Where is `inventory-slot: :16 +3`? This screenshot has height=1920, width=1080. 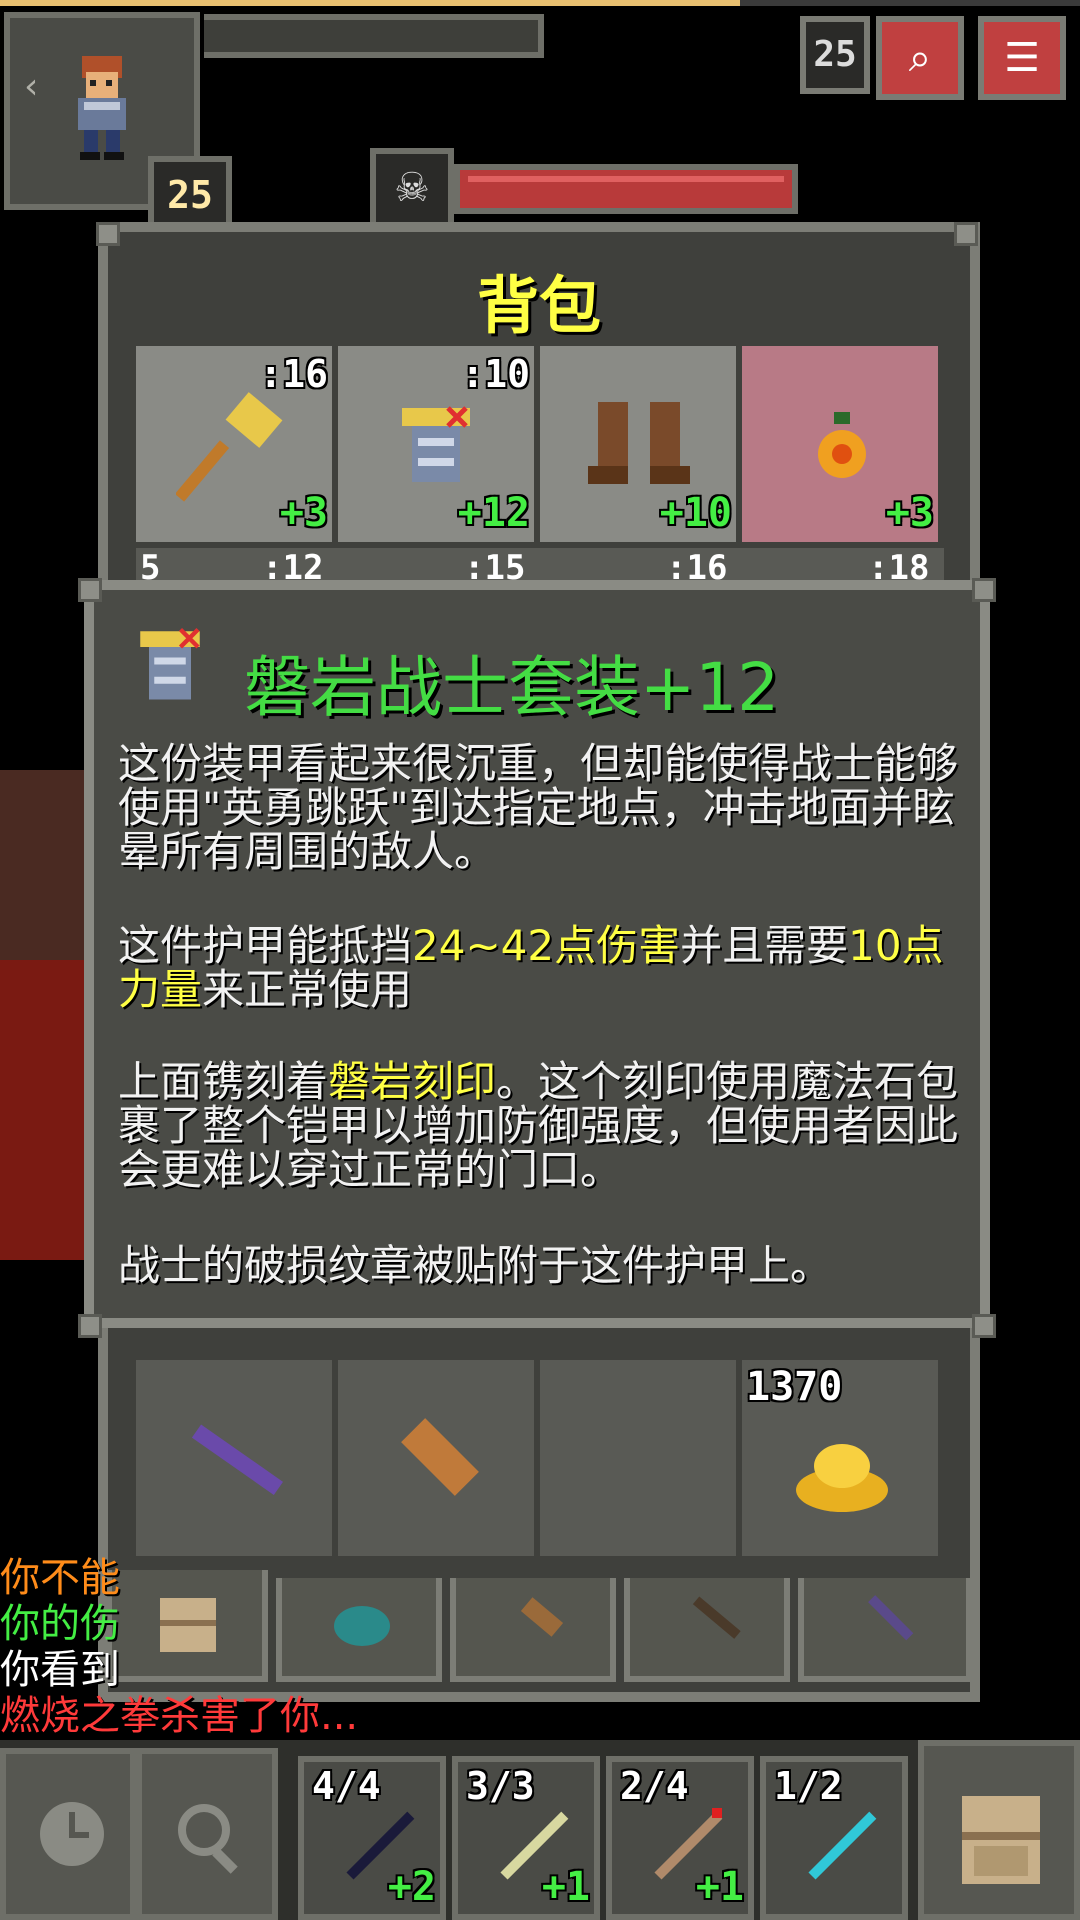 inventory-slot: :16 +3 is located at coordinates (234, 444).